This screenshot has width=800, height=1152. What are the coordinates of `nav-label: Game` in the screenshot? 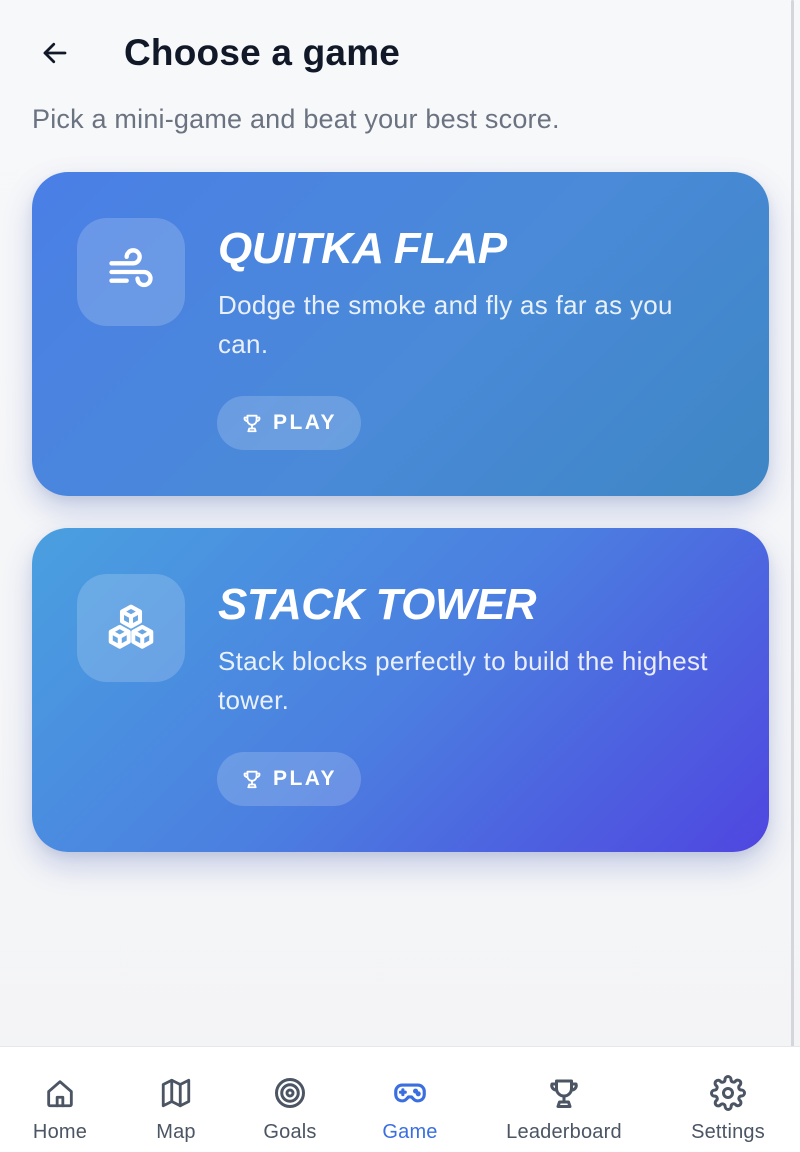 It's located at (410, 1132).